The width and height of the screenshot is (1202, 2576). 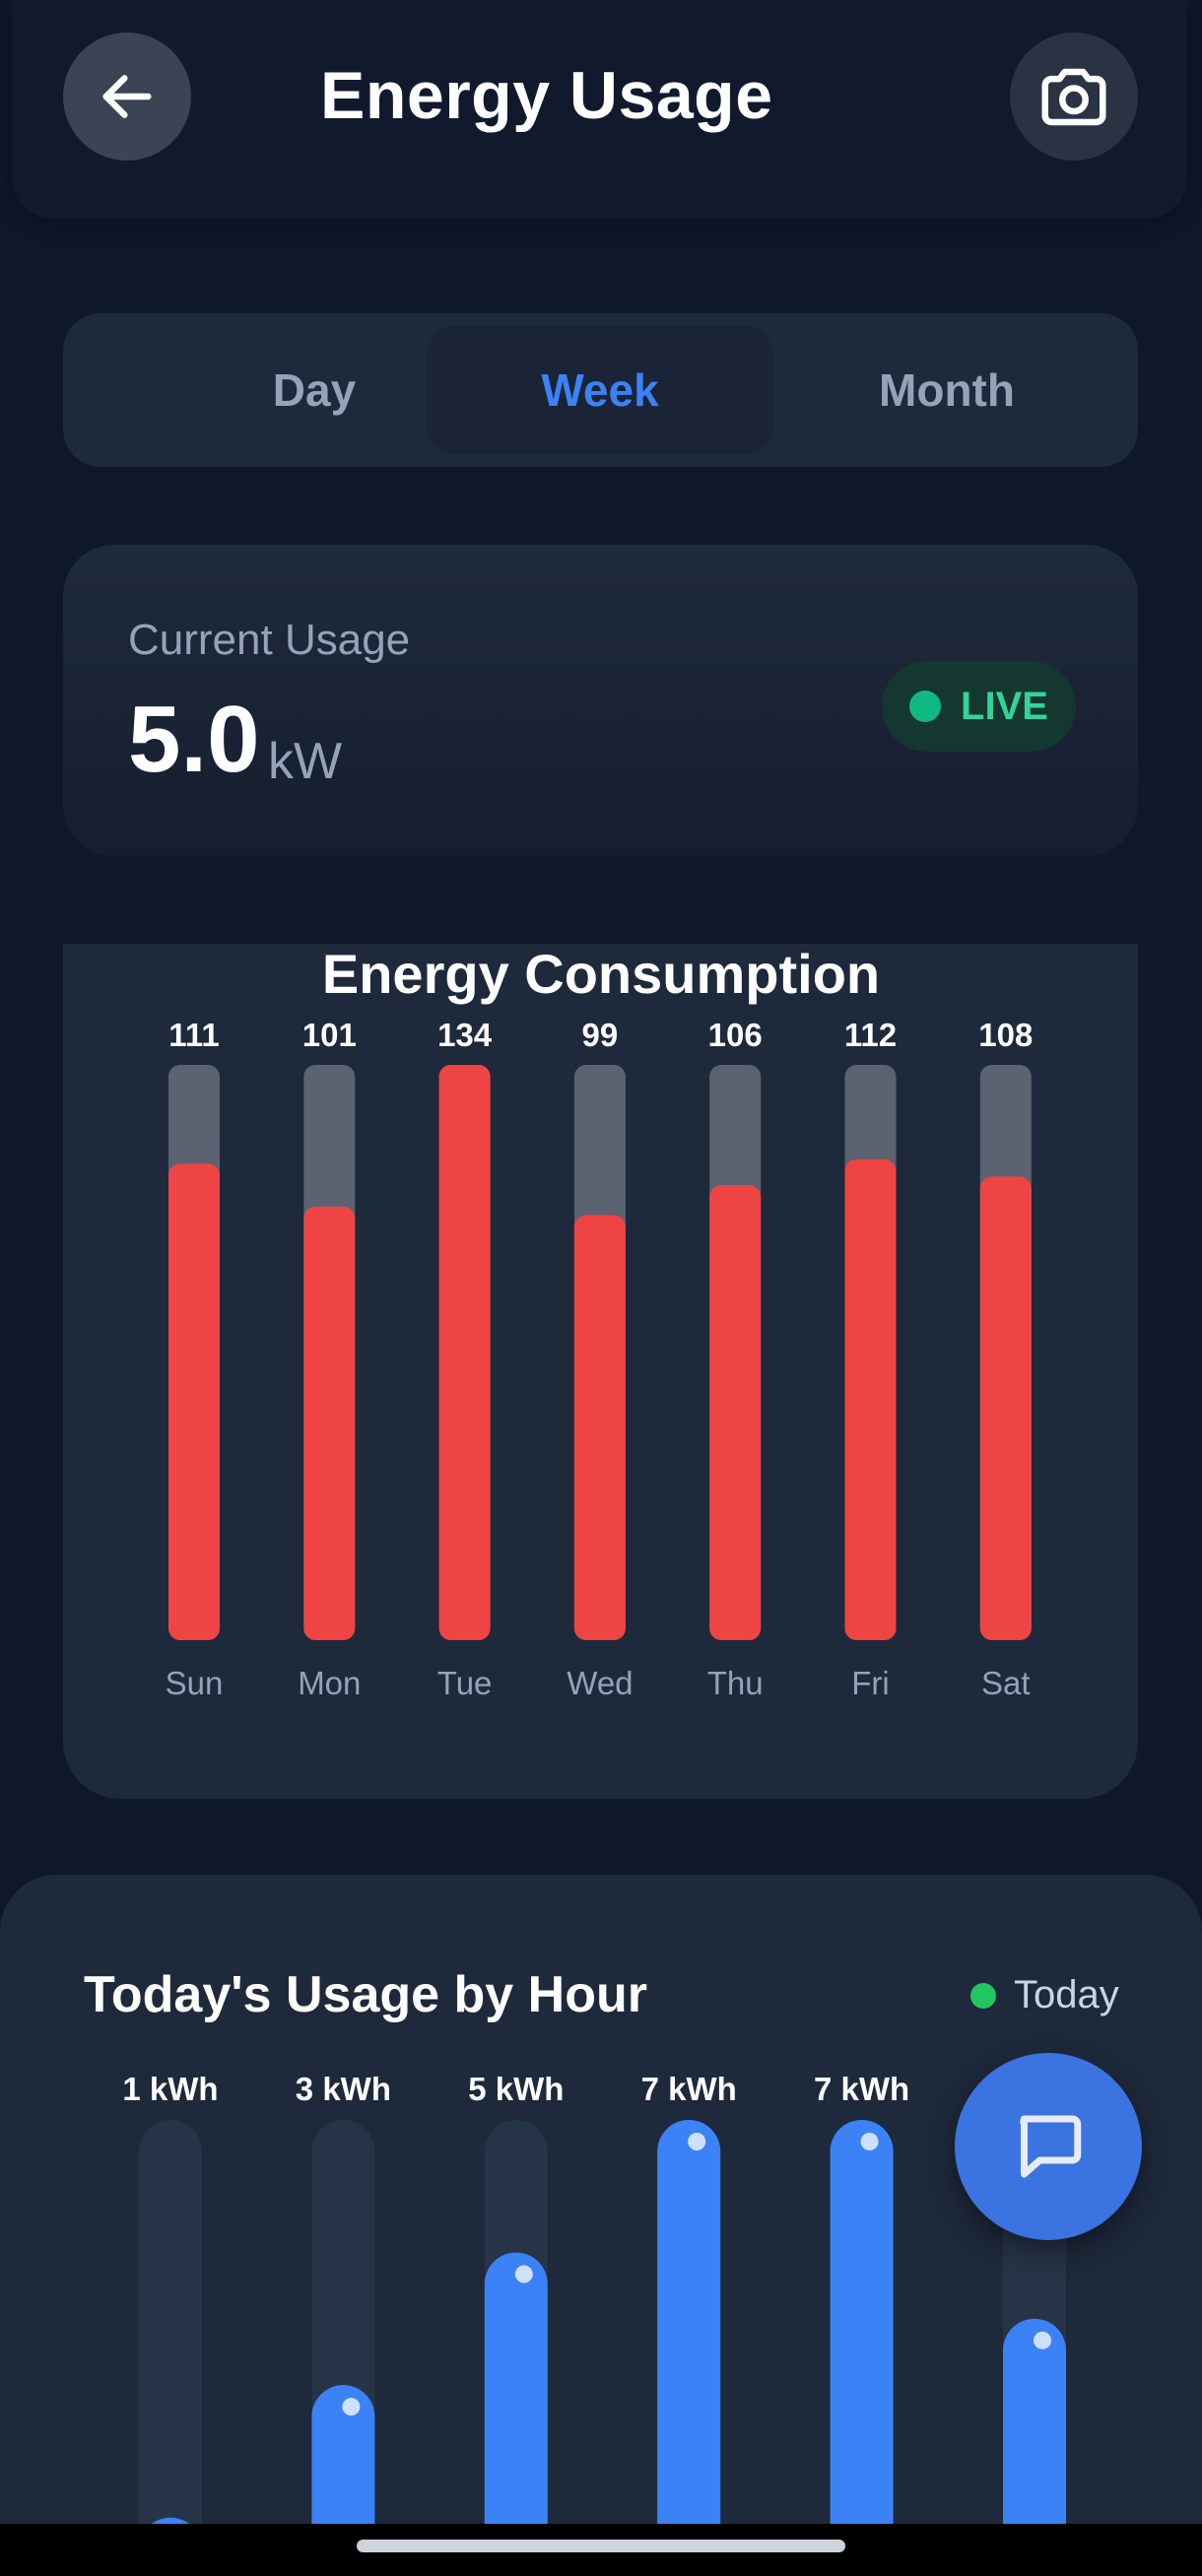 I want to click on x-tick-label: Sun, so click(x=195, y=1683).